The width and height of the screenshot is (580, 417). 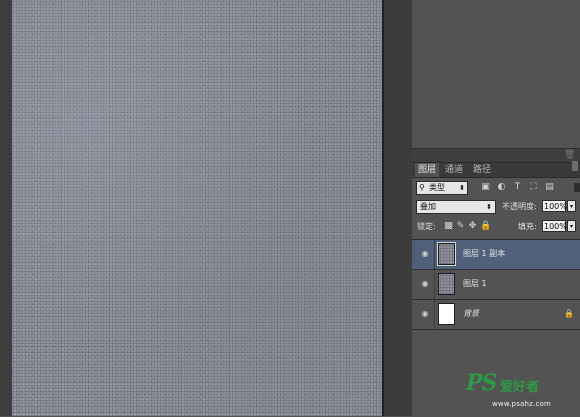 I want to click on trash-icon: 🗑, so click(x=569, y=155).